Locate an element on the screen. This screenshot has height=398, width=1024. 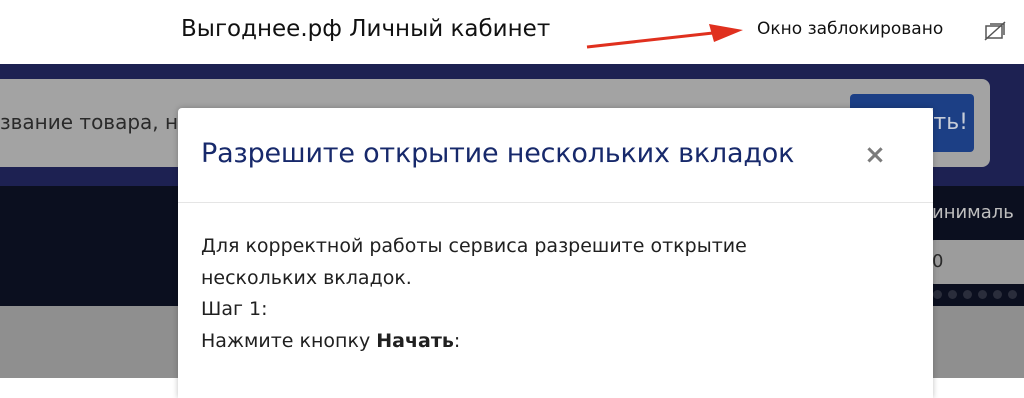
modal-step-label: Шаг 1: is located at coordinates (234, 309).